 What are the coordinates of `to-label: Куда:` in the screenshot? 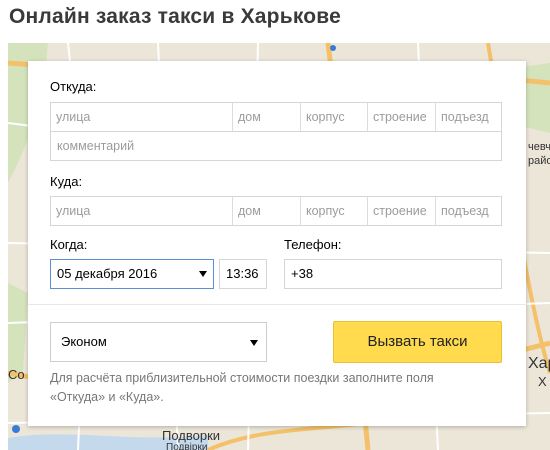 It's located at (66, 181).